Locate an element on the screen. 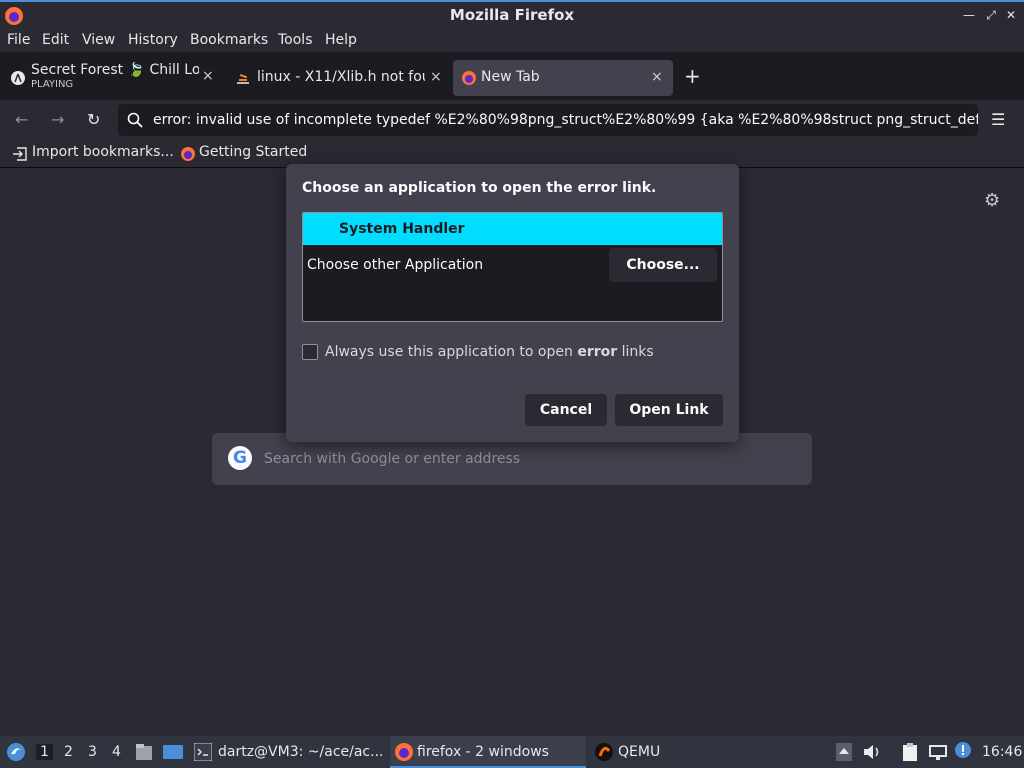 The image size is (1024, 768). tab-label: linux - X11/Xlib.h not found is located at coordinates (341, 77).